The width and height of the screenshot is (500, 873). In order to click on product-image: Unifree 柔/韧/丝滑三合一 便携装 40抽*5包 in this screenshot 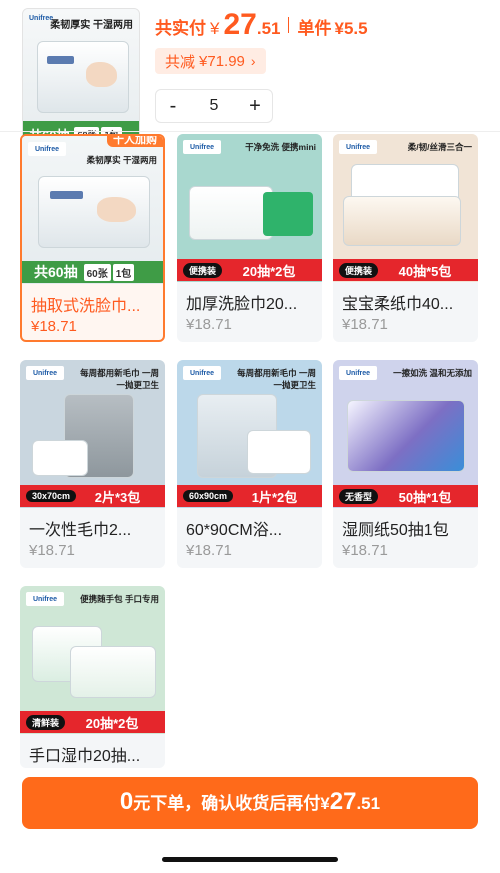, I will do `click(405, 208)`.